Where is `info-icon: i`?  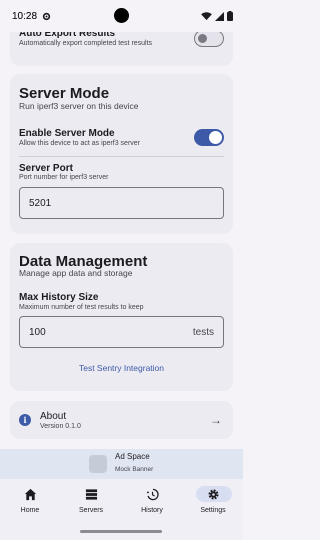
info-icon: i is located at coordinates (25, 420).